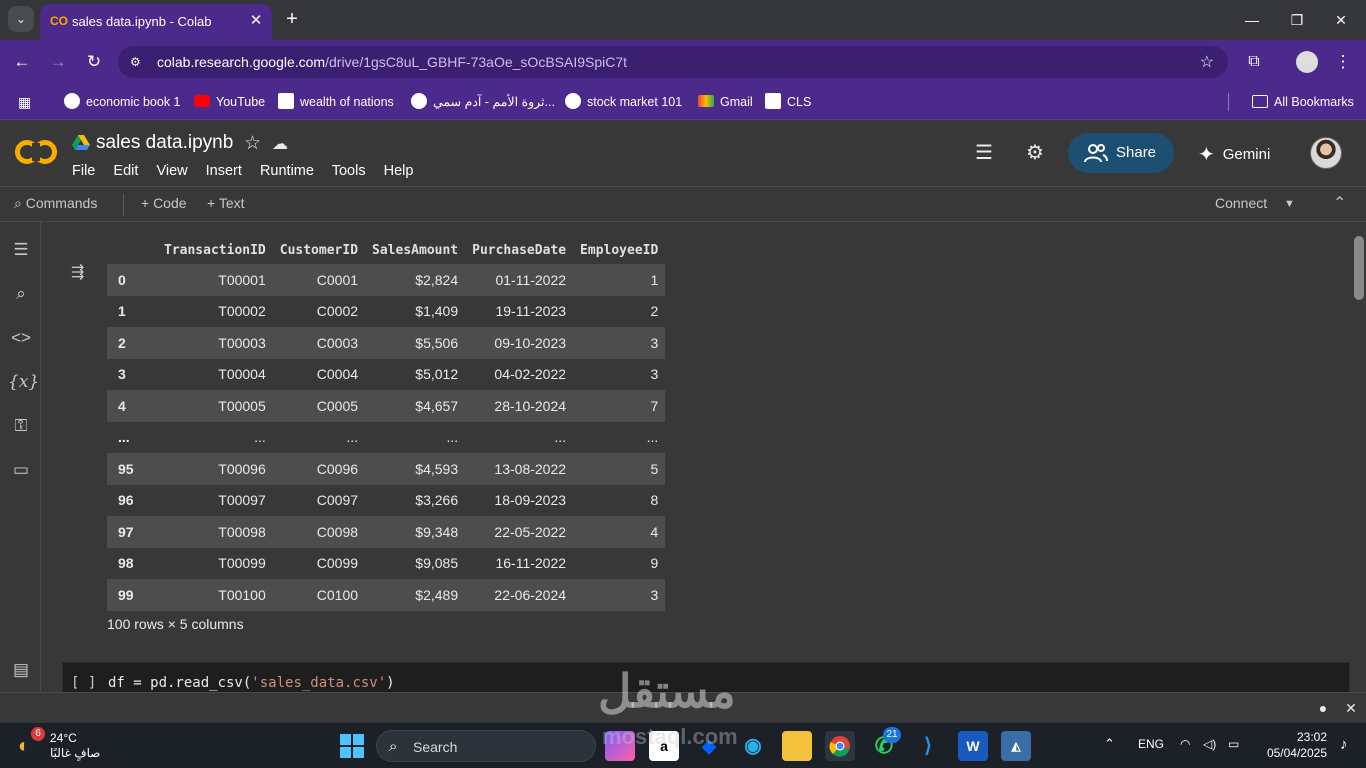  What do you see at coordinates (94, 62) in the screenshot?
I see `reload-icon: ↻` at bounding box center [94, 62].